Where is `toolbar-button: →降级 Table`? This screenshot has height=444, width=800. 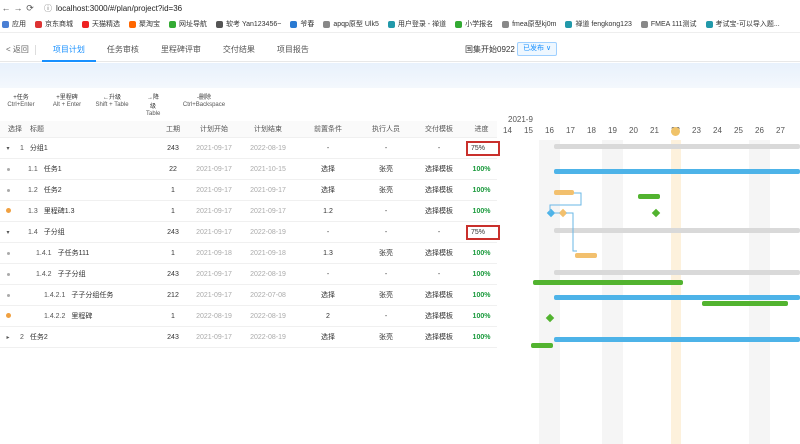 toolbar-button: →降级 Table is located at coordinates (153, 104).